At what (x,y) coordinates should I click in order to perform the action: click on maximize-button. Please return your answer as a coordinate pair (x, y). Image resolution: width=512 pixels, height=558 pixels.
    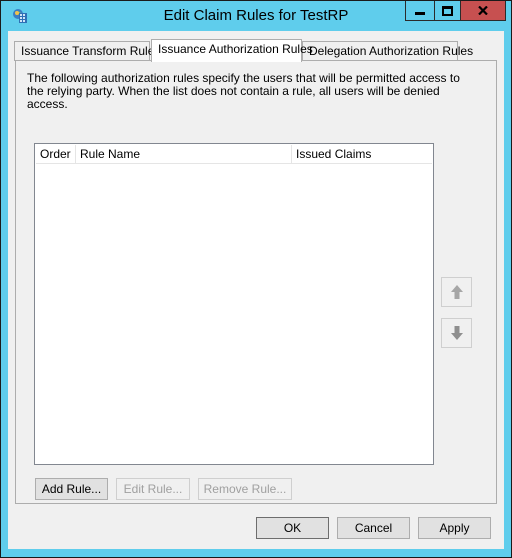
    Looking at the image, I should click on (447, 11).